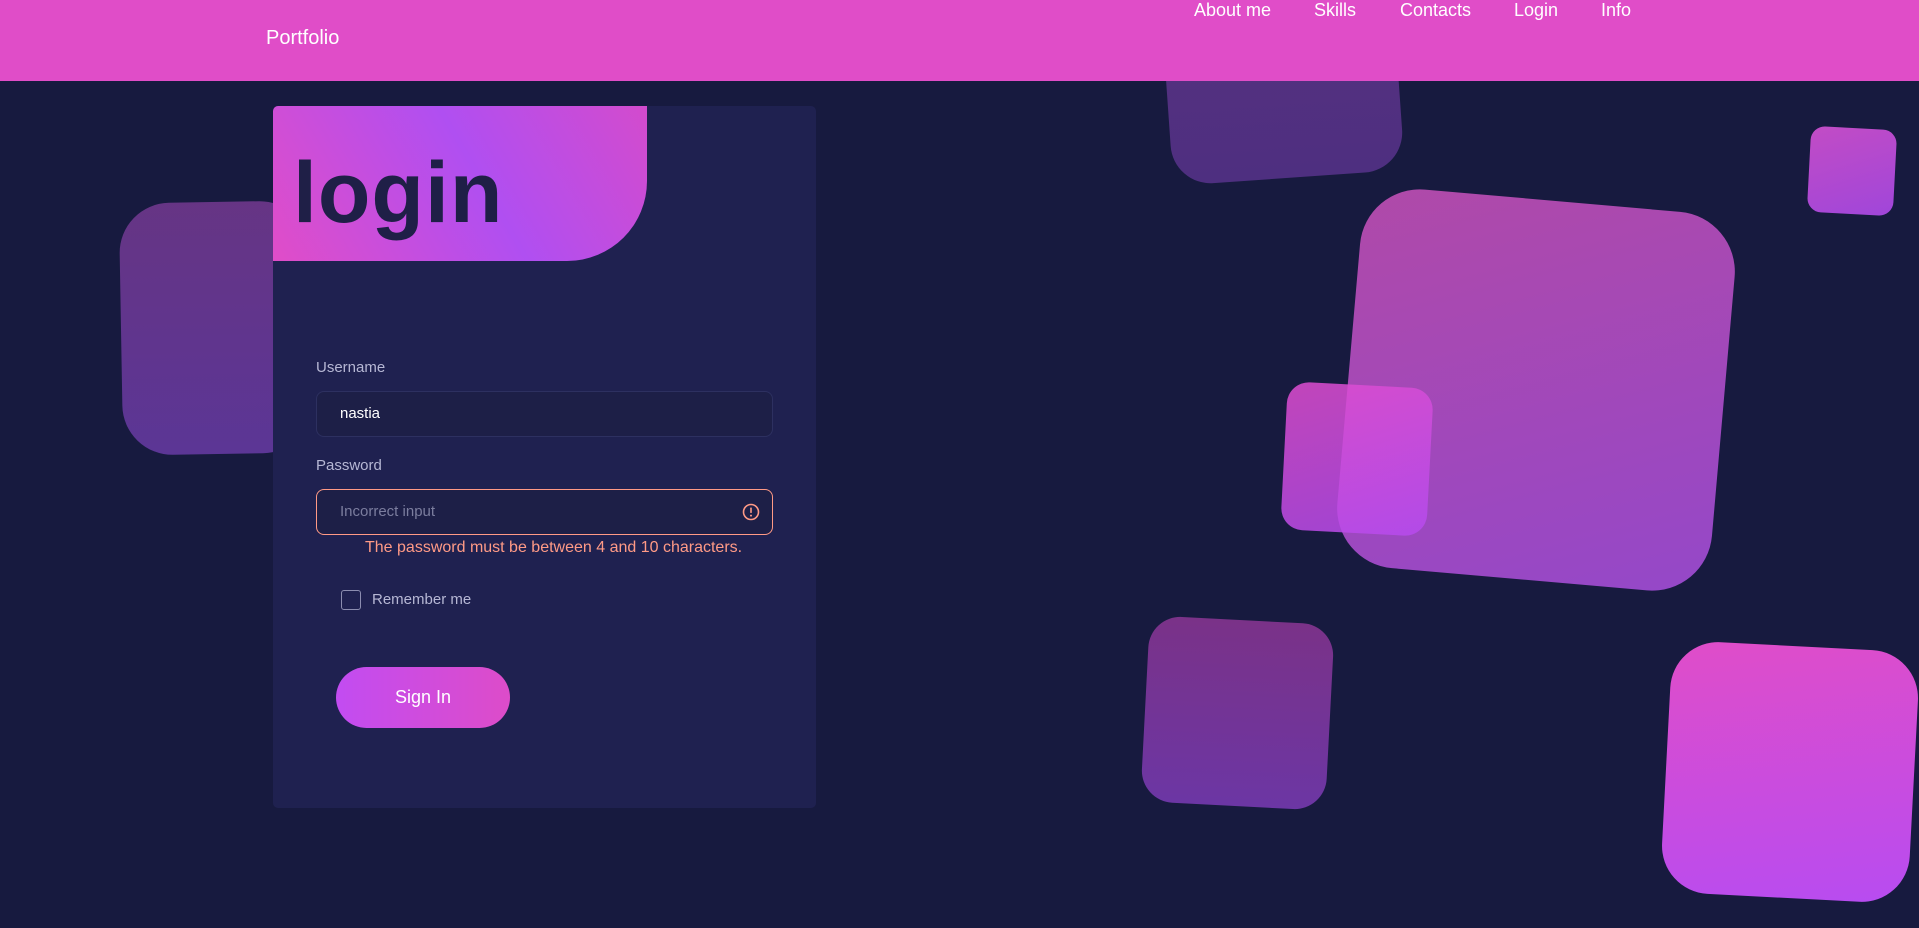 The image size is (1919, 928). What do you see at coordinates (302, 38) in the screenshot?
I see `brand-link: Portfolio` at bounding box center [302, 38].